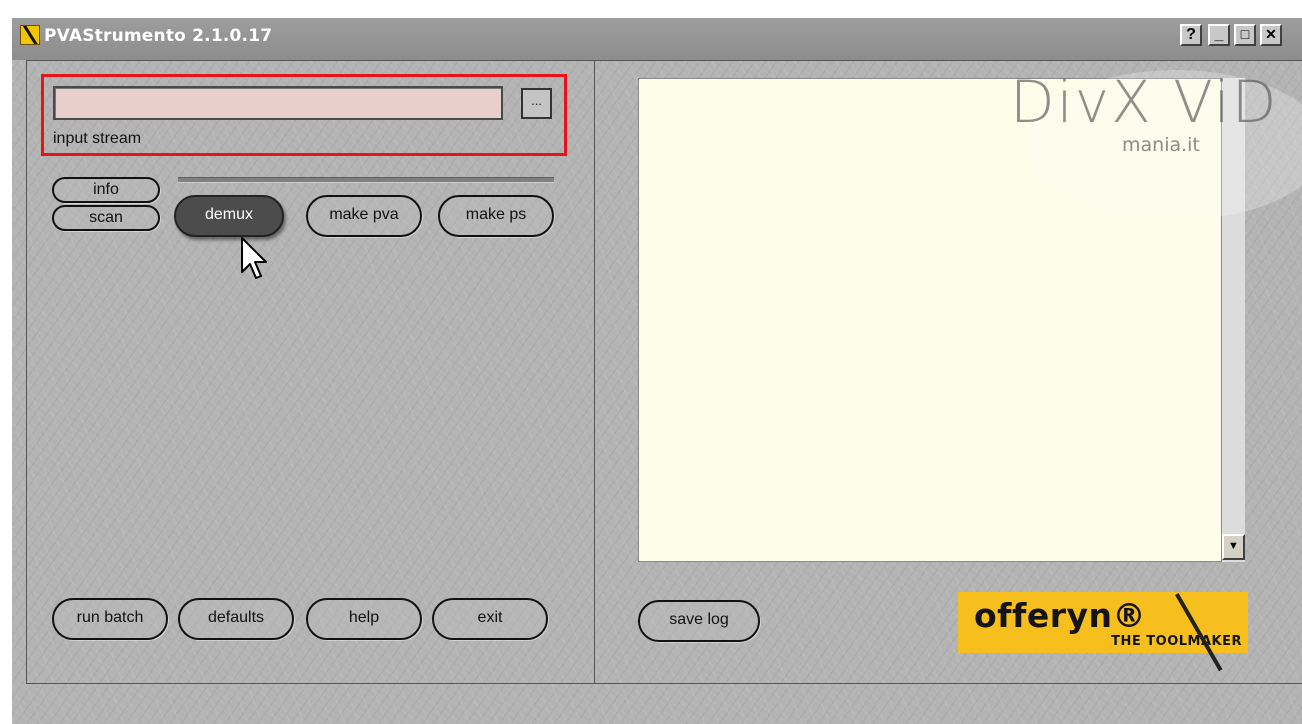 This screenshot has width=1302, height=724. What do you see at coordinates (110, 619) in the screenshot?
I see `run-batch-button: run batch` at bounding box center [110, 619].